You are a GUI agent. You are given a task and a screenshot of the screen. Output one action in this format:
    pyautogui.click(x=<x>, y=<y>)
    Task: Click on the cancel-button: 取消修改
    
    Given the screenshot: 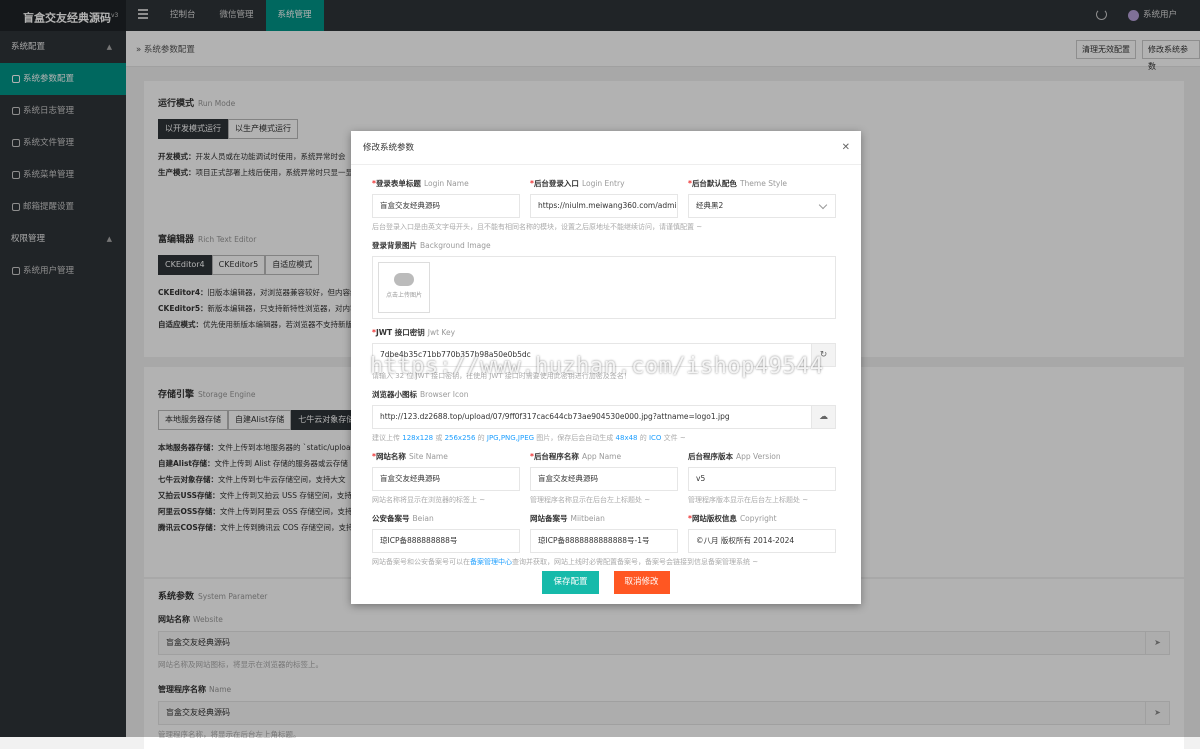 What is the action you would take?
    pyautogui.click(x=641, y=582)
    